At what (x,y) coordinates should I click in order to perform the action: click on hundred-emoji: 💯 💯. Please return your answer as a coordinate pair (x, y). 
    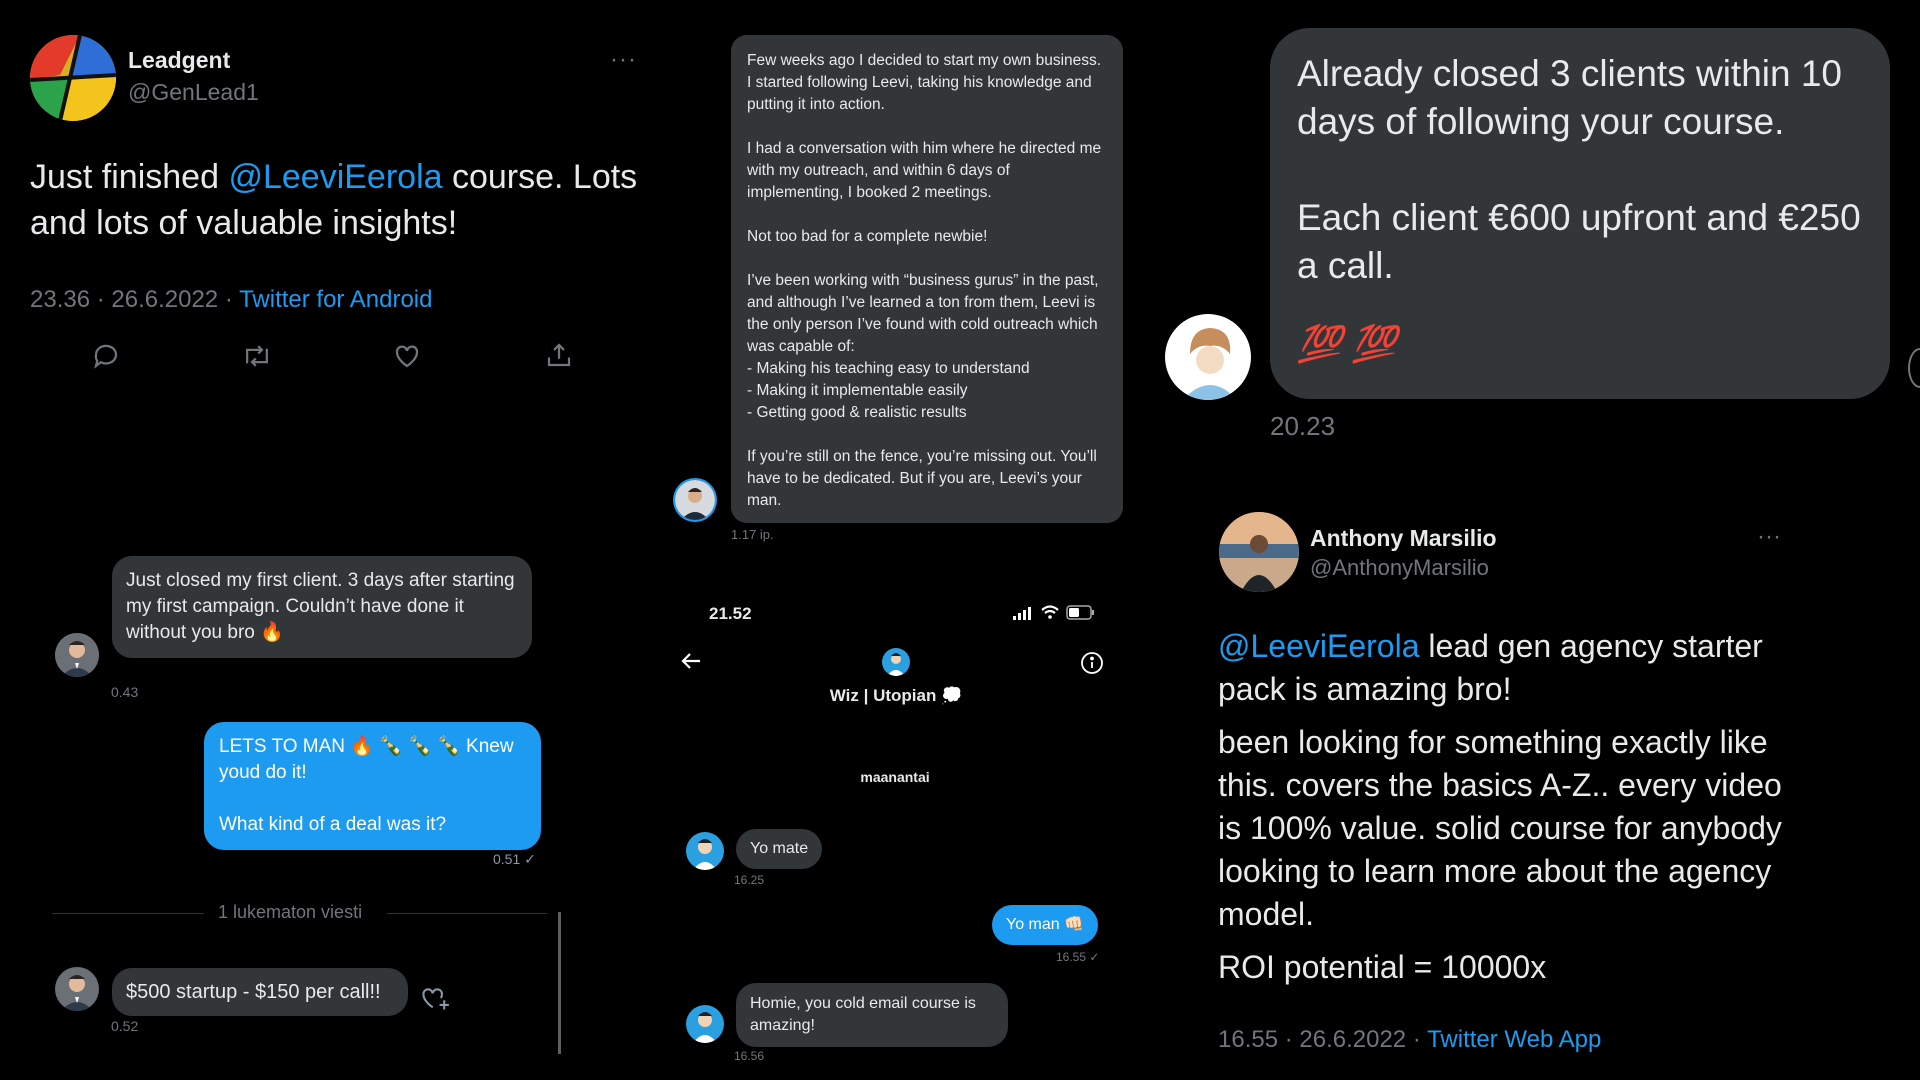
    Looking at the image, I should click on (1347, 343).